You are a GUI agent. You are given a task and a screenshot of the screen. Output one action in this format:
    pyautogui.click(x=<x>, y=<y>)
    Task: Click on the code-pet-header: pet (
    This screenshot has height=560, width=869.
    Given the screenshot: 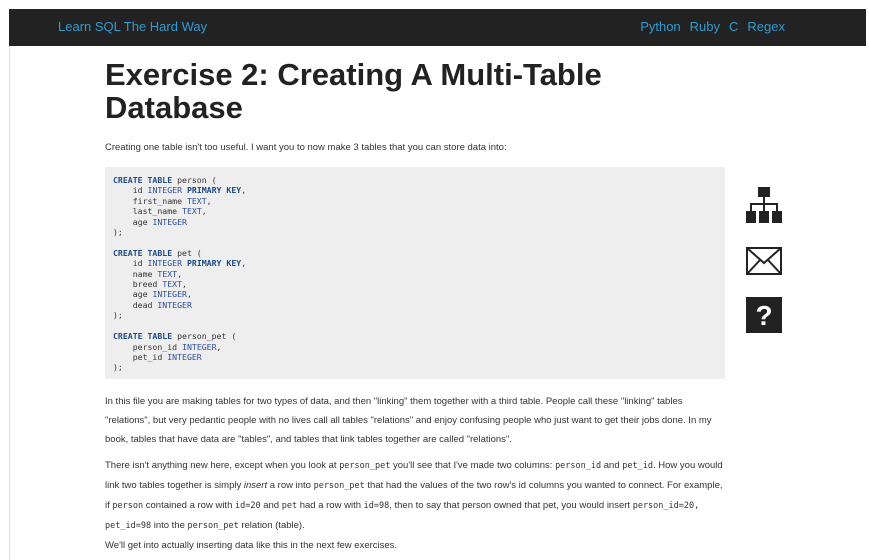 What is the action you would take?
    pyautogui.click(x=189, y=252)
    